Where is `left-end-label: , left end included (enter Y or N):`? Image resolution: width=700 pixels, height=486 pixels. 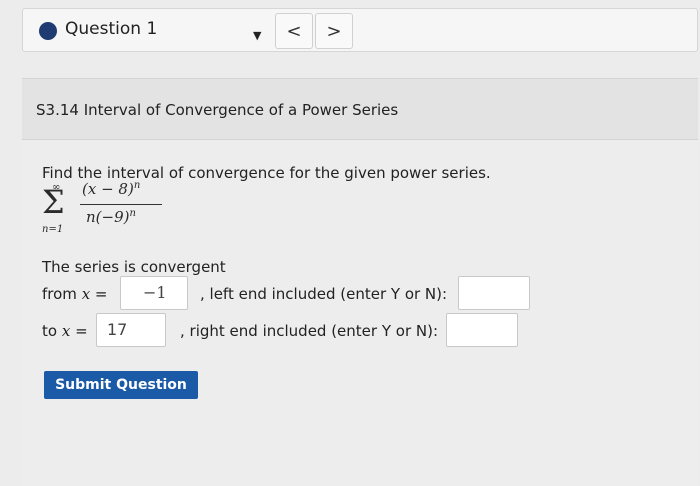 left-end-label: , left end included (enter Y or N): is located at coordinates (324, 294).